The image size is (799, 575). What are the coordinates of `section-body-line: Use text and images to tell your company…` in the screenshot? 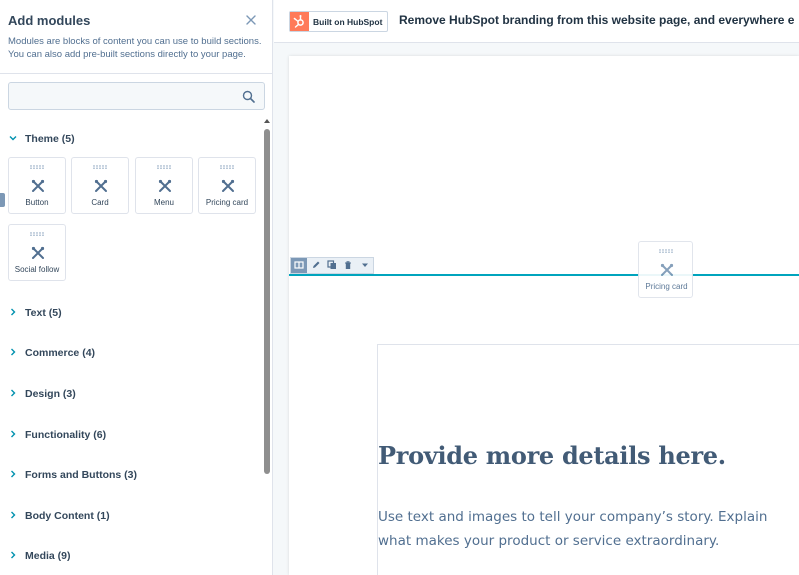 It's located at (573, 517).